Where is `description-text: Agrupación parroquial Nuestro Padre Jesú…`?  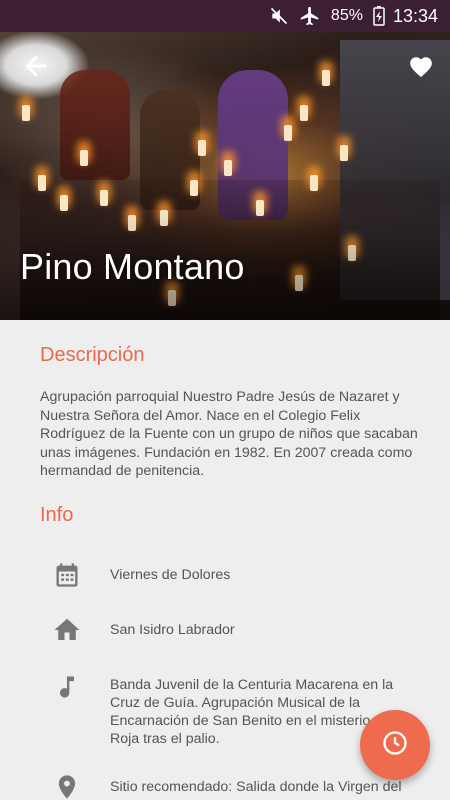 description-text: Agrupación parroquial Nuestro Padre Jesú… is located at coordinates (229, 434).